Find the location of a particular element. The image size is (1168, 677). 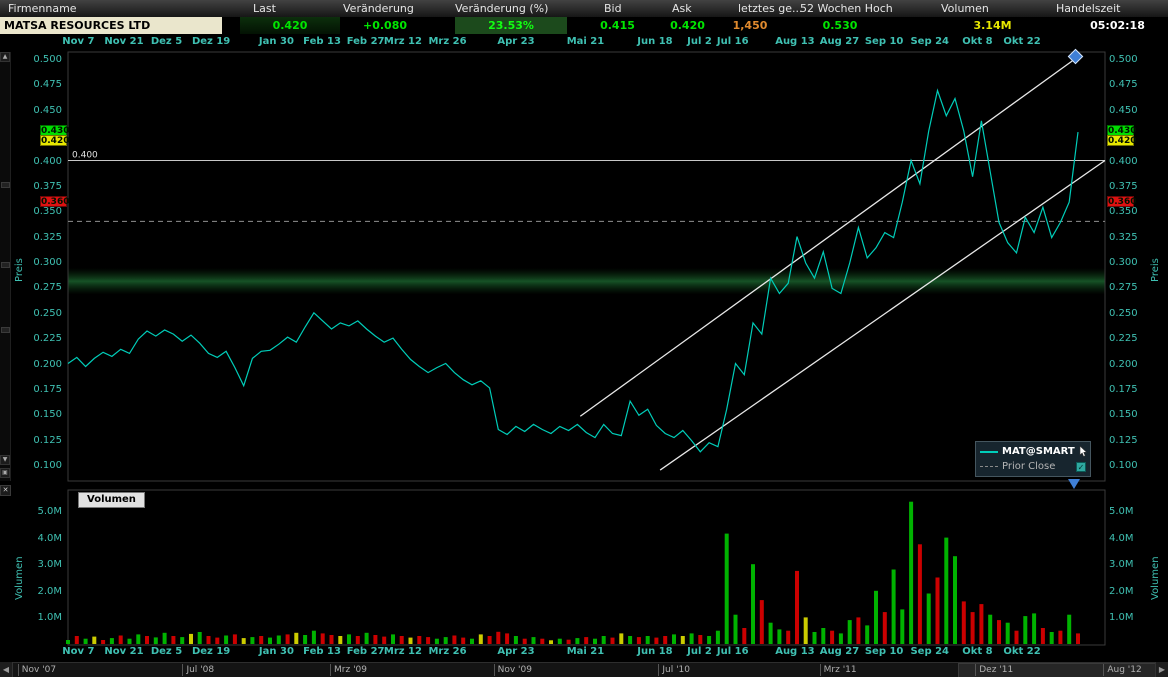

price-tick-label-right: 0.350 is located at coordinates (1123, 212).